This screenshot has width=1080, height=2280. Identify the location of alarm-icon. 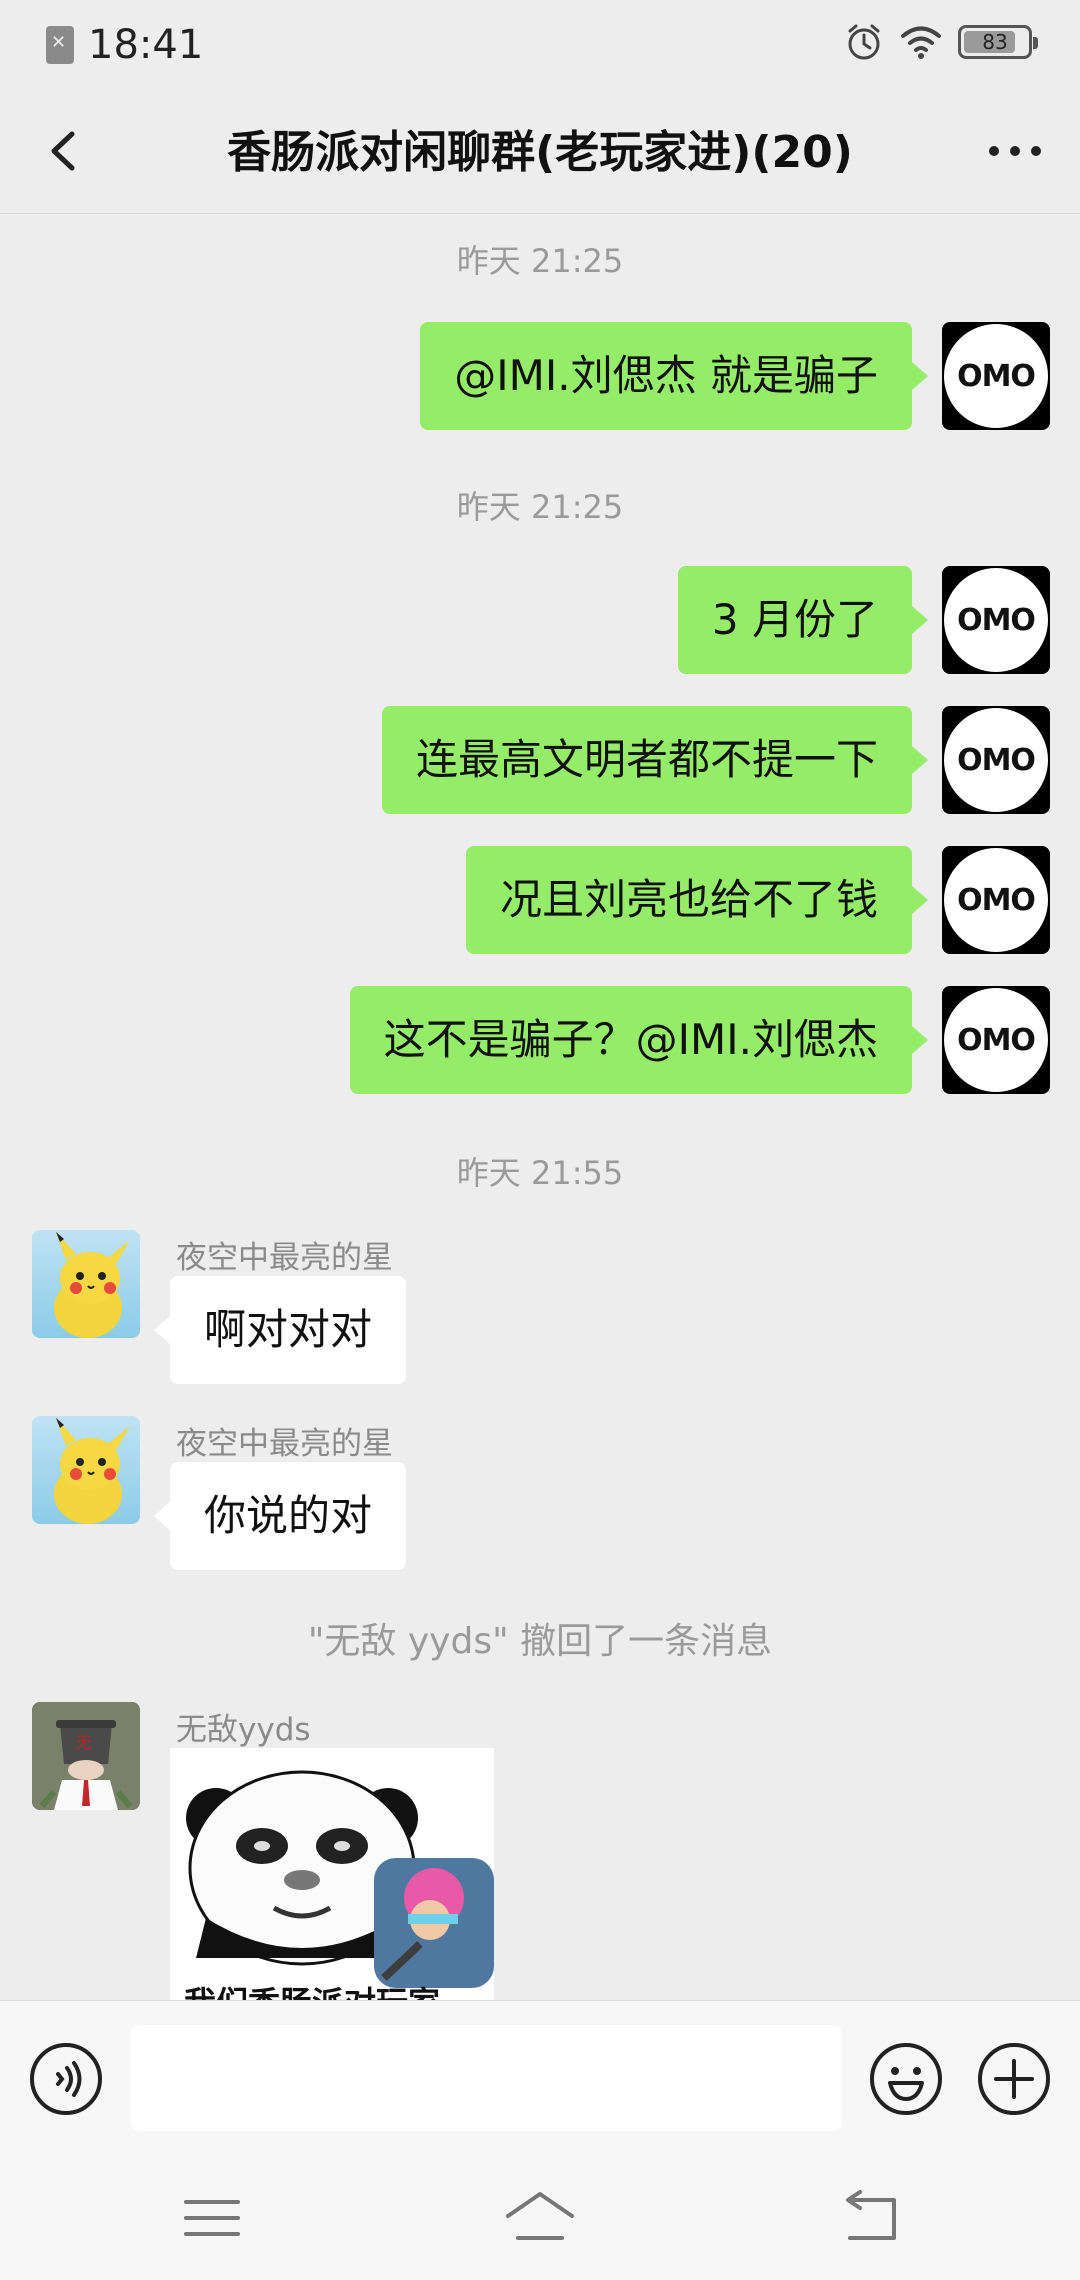
(864, 42).